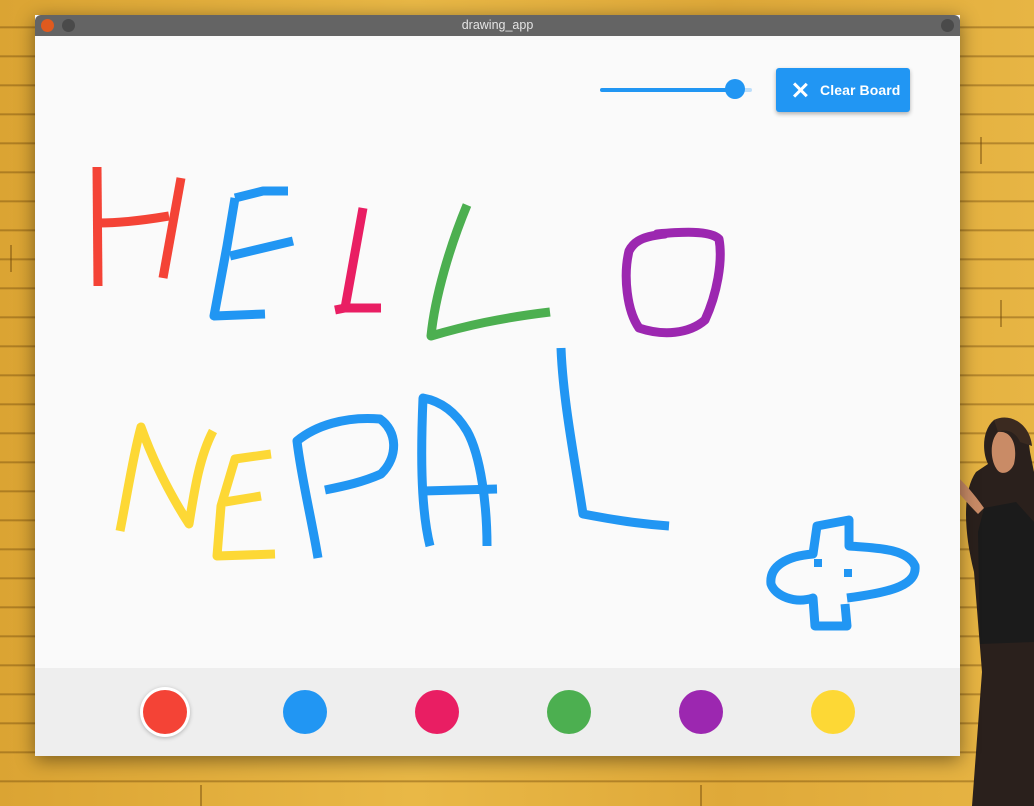 The height and width of the screenshot is (806, 1034). Describe the element at coordinates (497, 712) in the screenshot. I see `color-palette` at that location.